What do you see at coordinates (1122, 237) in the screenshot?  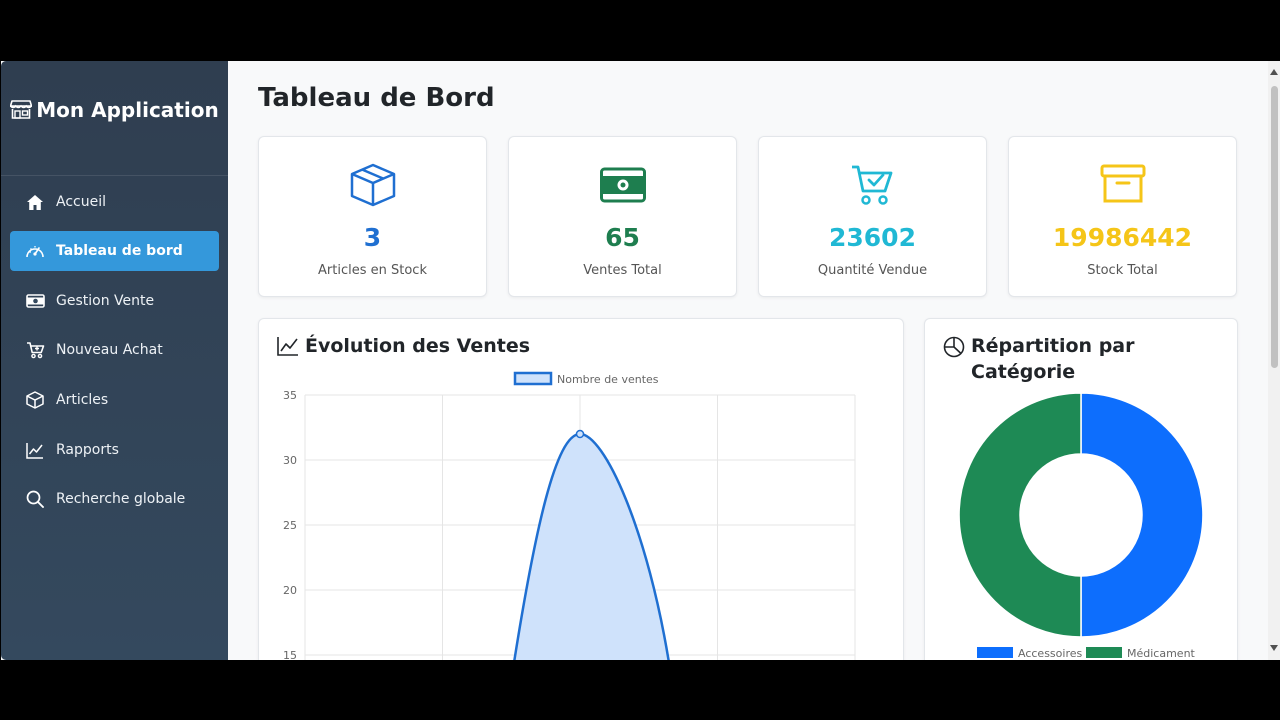 I see `stat-value: 19986442` at bounding box center [1122, 237].